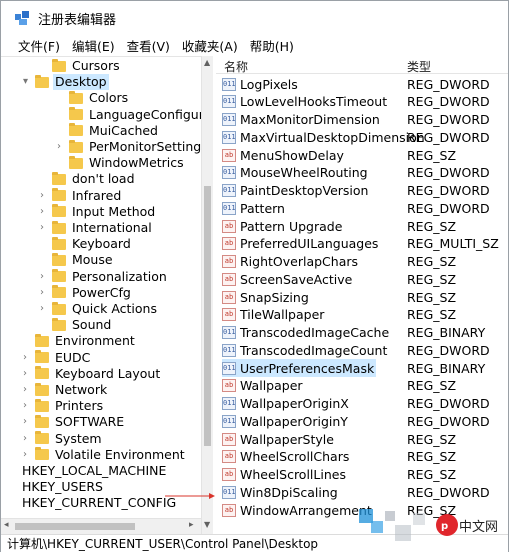 The image size is (509, 552). What do you see at coordinates (104, 277) in the screenshot?
I see `tree-item: › Personalization` at bounding box center [104, 277].